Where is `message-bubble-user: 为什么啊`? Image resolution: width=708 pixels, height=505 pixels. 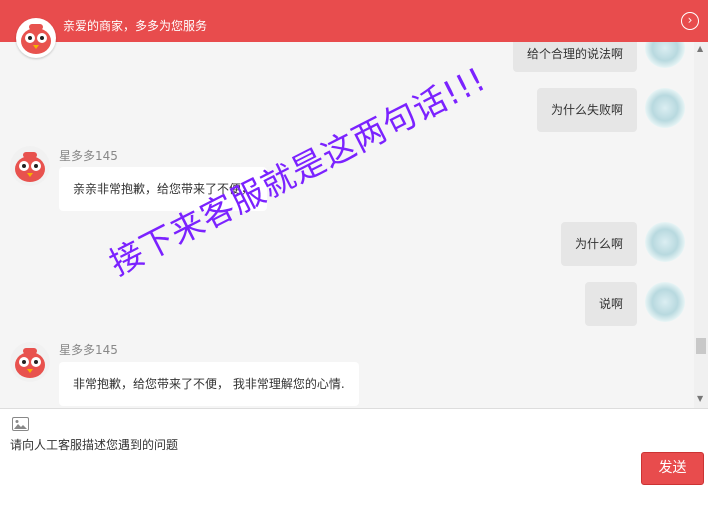
message-bubble-user: 为什么啊 is located at coordinates (599, 244).